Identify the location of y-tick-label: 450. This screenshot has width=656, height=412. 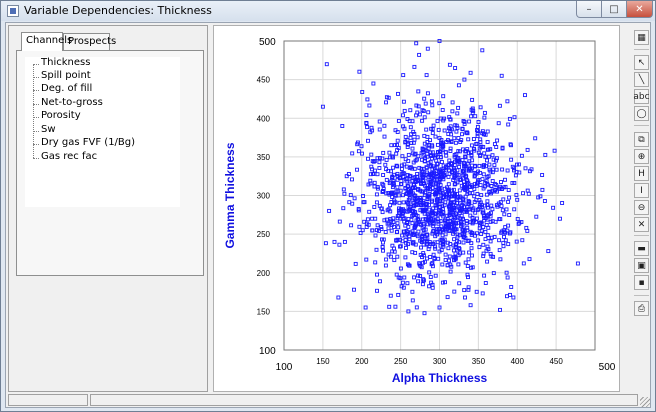
(264, 80).